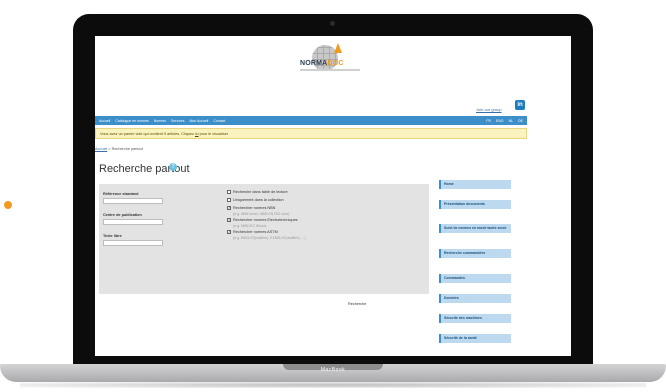  I want to click on nav-item-contact: Contact, so click(219, 121).